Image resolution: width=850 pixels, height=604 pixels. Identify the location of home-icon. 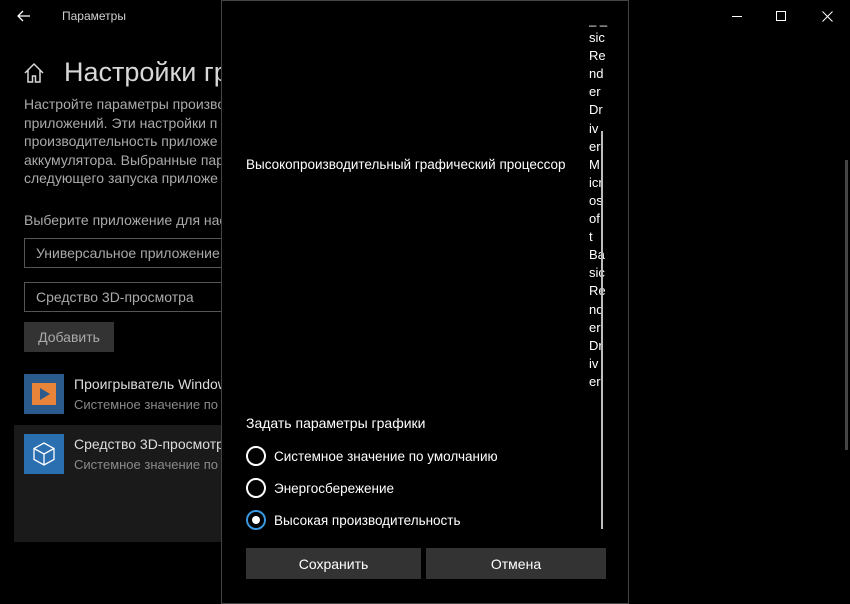
(34, 73).